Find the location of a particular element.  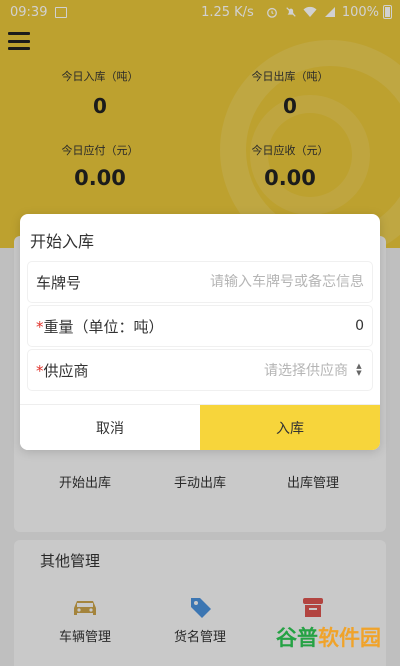

dialog-title: 开始入库 is located at coordinates (62, 241).